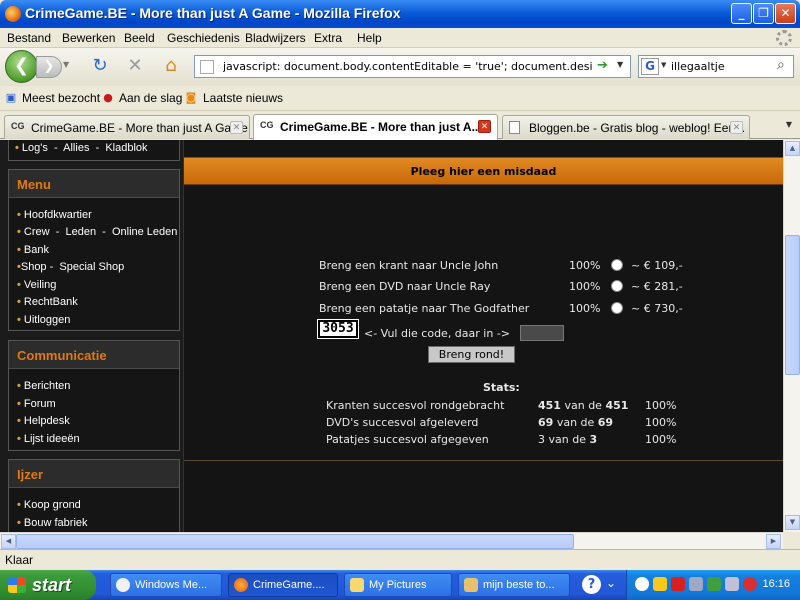 This screenshot has height=600, width=800. Describe the element at coordinates (576, 422) in the screenshot. I see `stat-count: 69 van de 69` at that location.